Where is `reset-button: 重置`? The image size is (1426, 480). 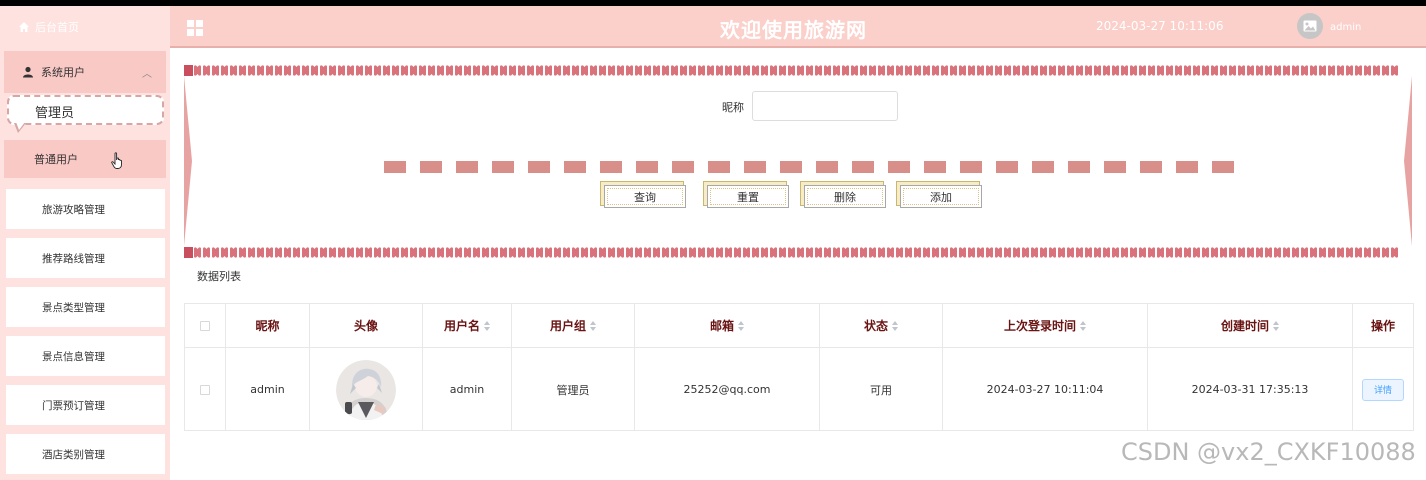 reset-button: 重置 is located at coordinates (748, 196).